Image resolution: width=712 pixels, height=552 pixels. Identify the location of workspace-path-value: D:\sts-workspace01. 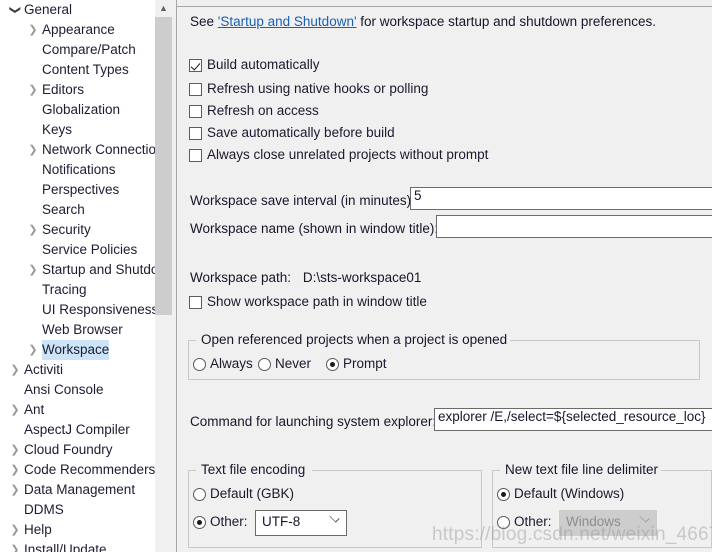
(362, 277).